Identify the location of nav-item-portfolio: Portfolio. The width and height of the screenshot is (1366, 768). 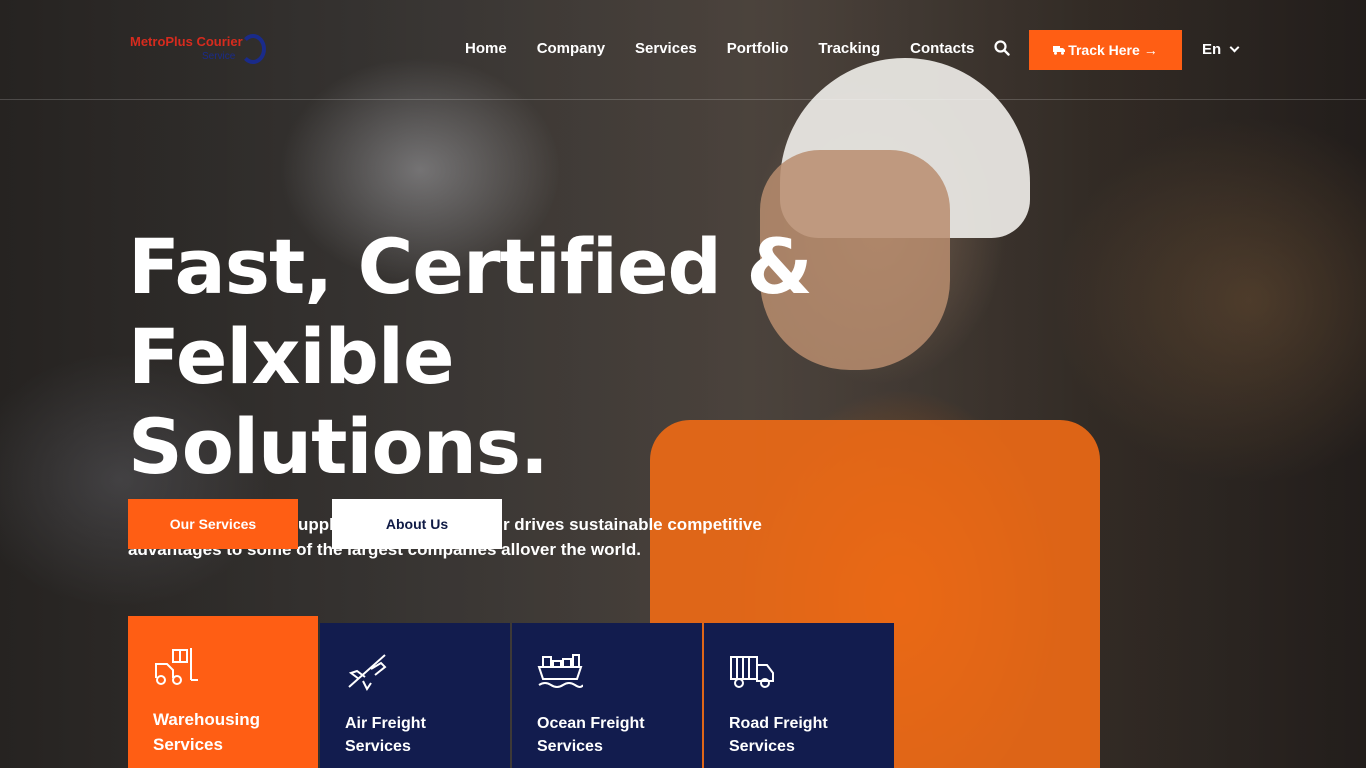
(758, 48).